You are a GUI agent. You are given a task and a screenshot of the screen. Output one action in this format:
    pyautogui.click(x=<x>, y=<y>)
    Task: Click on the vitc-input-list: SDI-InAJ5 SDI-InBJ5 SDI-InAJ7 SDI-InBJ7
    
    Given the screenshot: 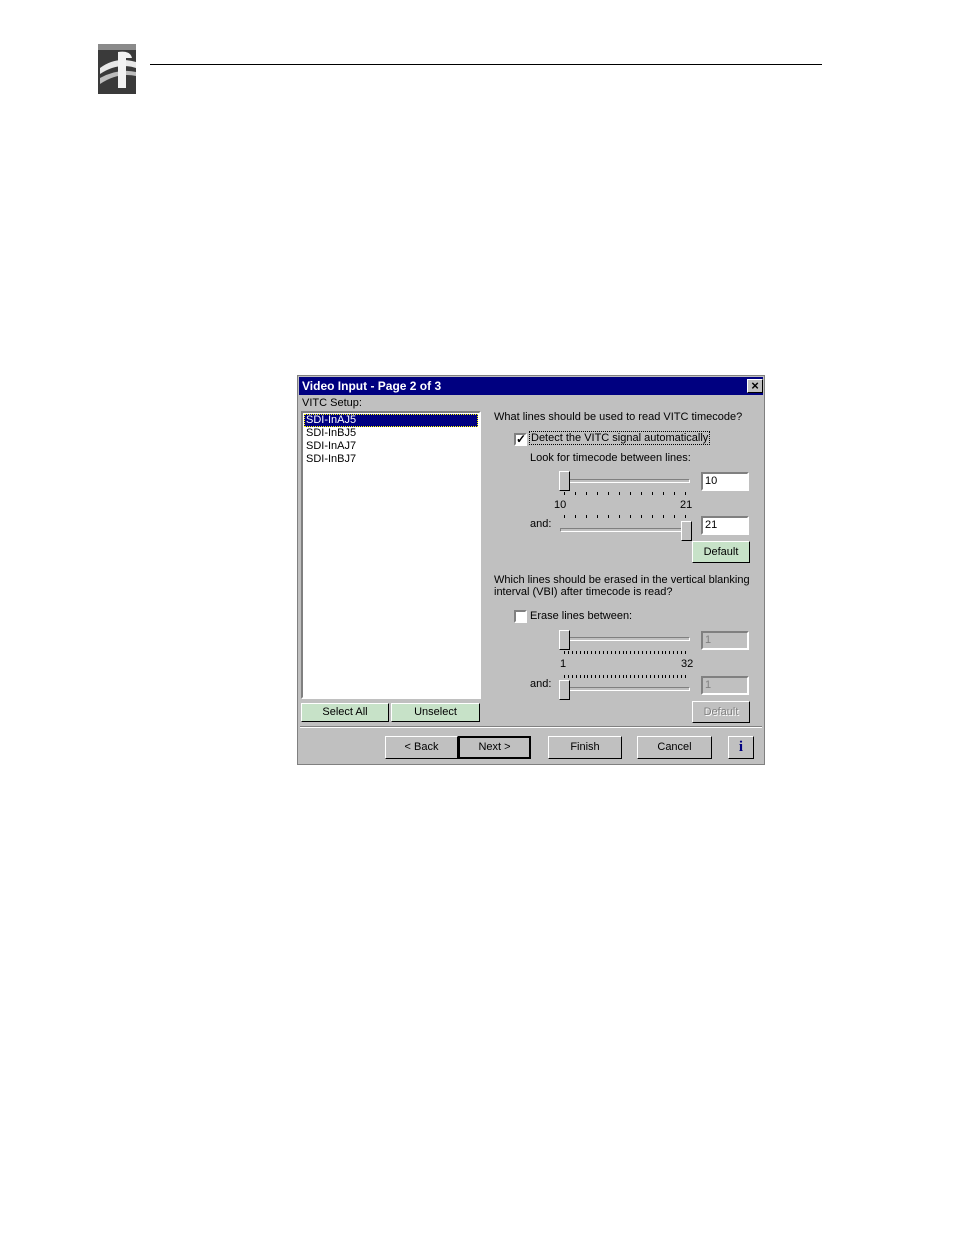 What is the action you would take?
    pyautogui.click(x=391, y=555)
    